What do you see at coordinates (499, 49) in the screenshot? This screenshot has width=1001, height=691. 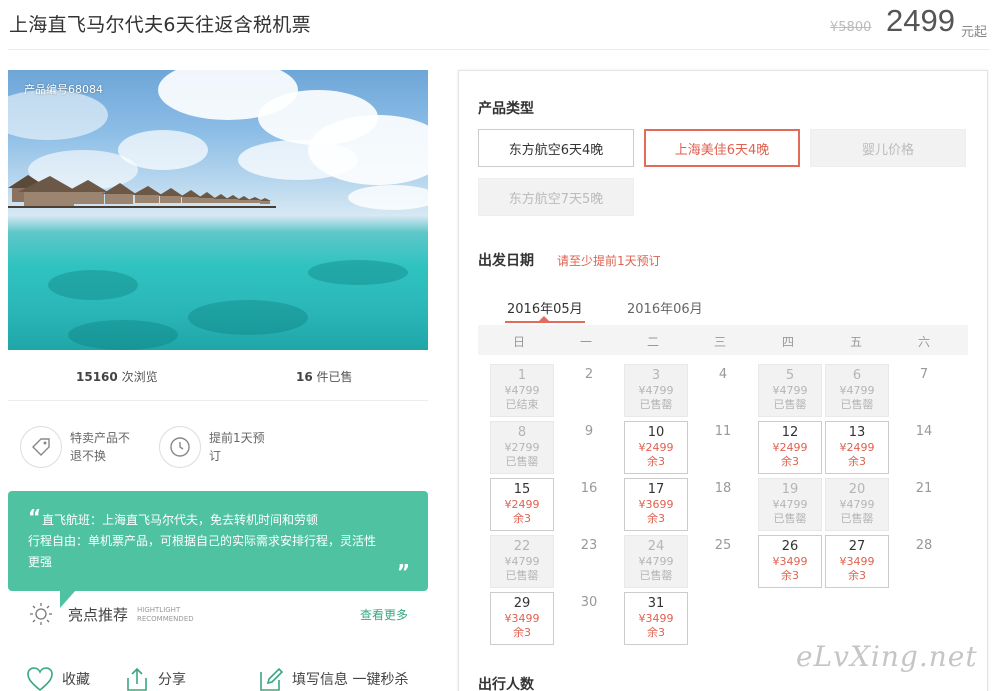 I see `header-divider` at bounding box center [499, 49].